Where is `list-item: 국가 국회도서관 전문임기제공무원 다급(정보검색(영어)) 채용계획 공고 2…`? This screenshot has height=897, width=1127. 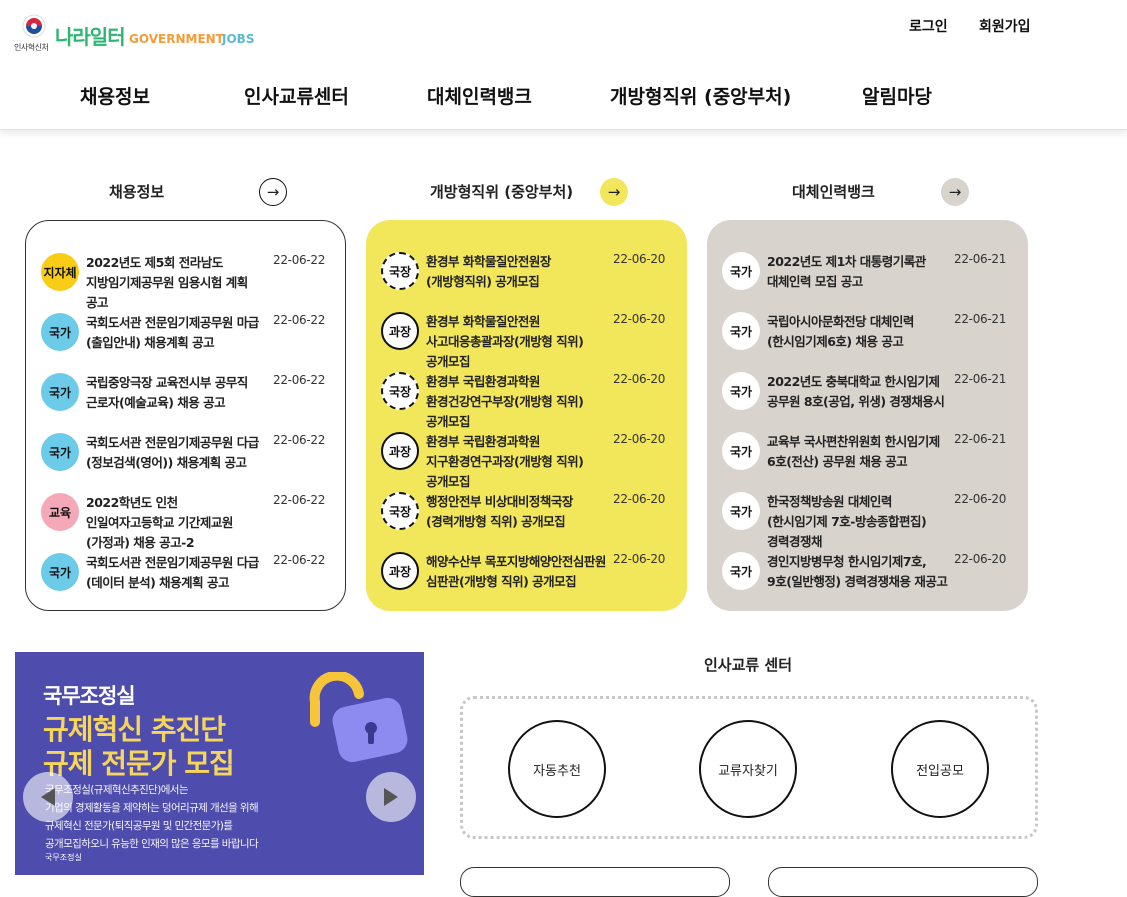 list-item: 국가 국회도서관 전문임기제공무원 다급(정보검색(영어)) 채용계획 공고 2… is located at coordinates (186, 451).